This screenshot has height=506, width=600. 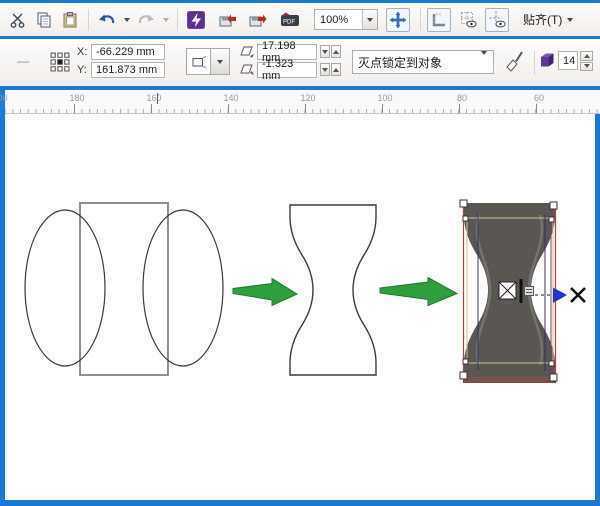 I want to click on guidelines-icon, so click(x=497, y=19).